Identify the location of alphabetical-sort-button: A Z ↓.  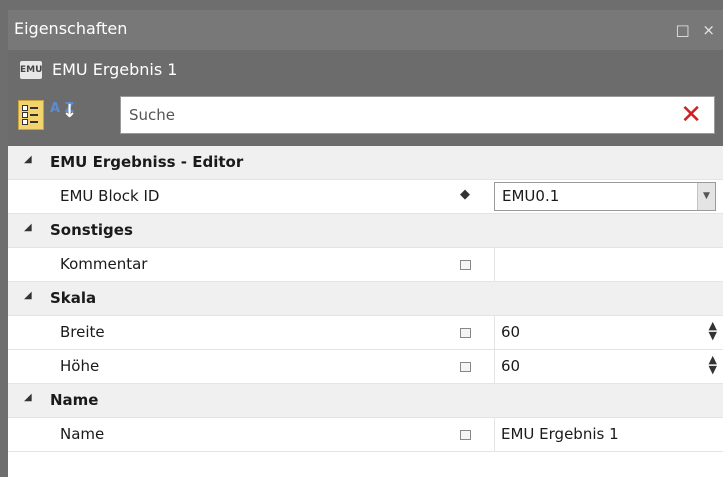
(63, 115).